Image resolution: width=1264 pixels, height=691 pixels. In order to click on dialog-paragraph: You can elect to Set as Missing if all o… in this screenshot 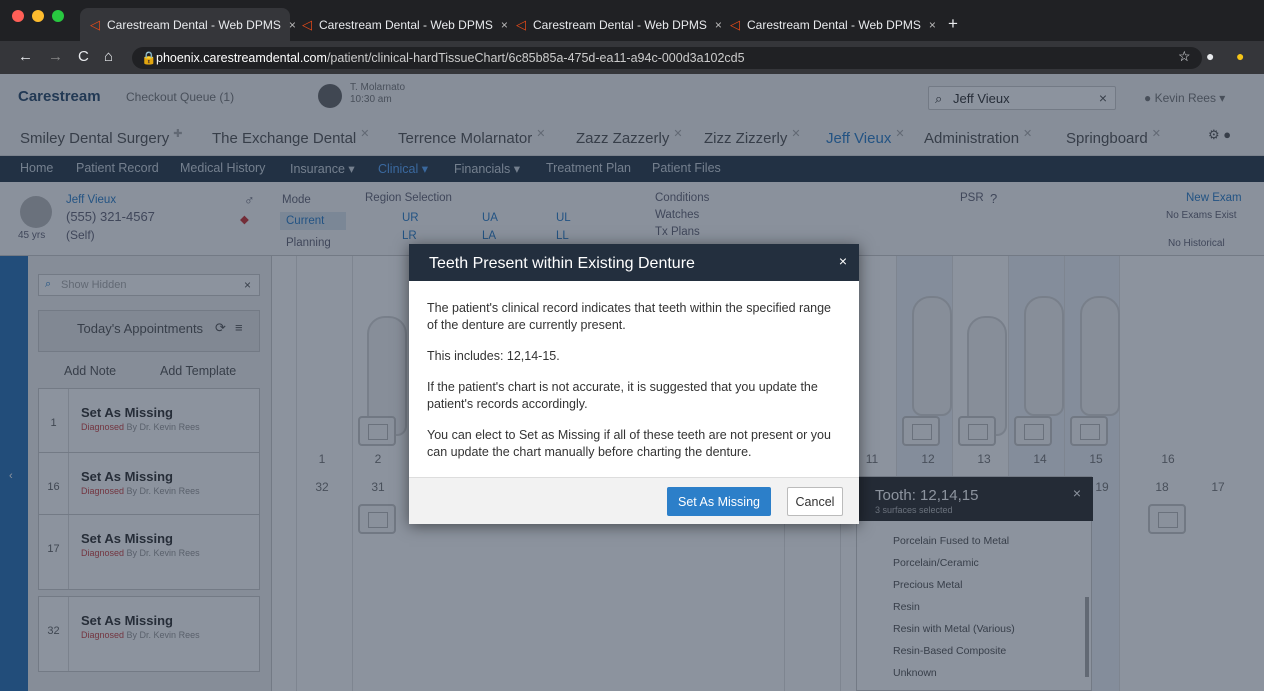, I will do `click(629, 443)`.